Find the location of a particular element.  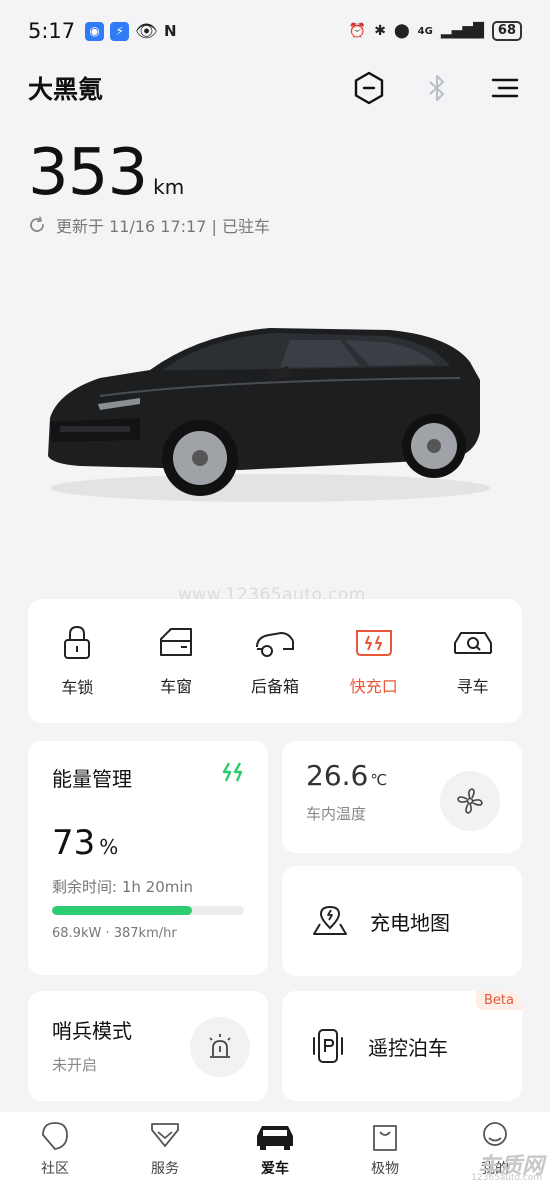

service-icon is located at coordinates (165, 1135).